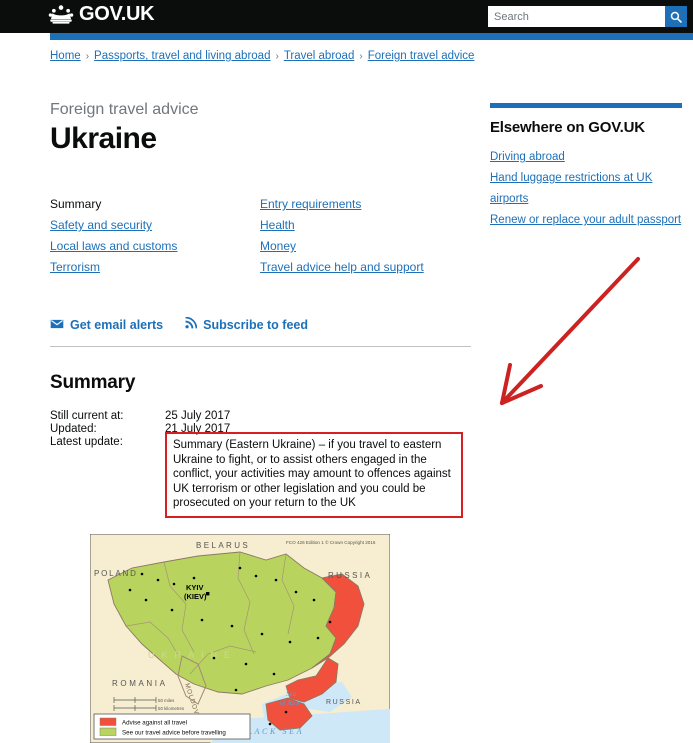 Image resolution: width=693 pixels, height=743 pixels. I want to click on annotation-arrow, so click(570, 335).